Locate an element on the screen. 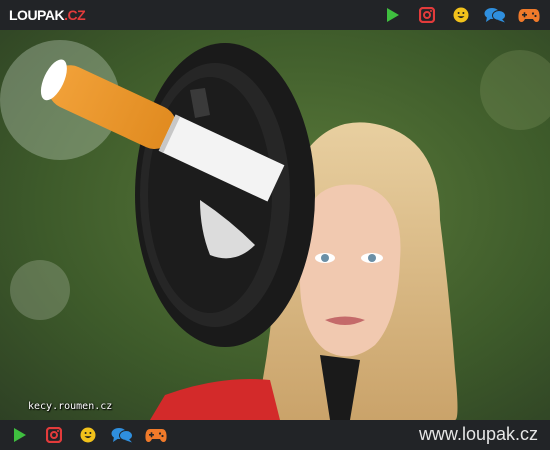 The image size is (550, 450). top-icon-nav is located at coordinates (461, 15).